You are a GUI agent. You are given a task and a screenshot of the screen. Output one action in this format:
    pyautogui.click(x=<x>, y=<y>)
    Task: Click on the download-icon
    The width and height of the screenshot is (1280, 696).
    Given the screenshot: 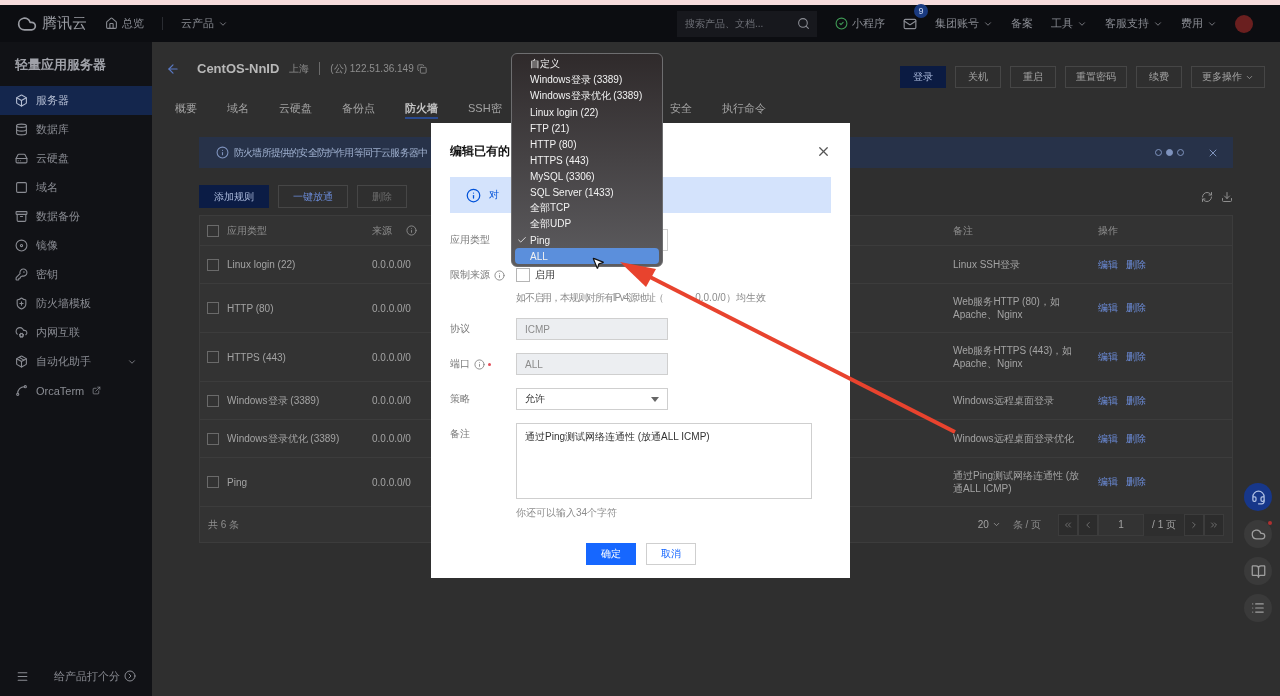 What is the action you would take?
    pyautogui.click(x=1227, y=196)
    